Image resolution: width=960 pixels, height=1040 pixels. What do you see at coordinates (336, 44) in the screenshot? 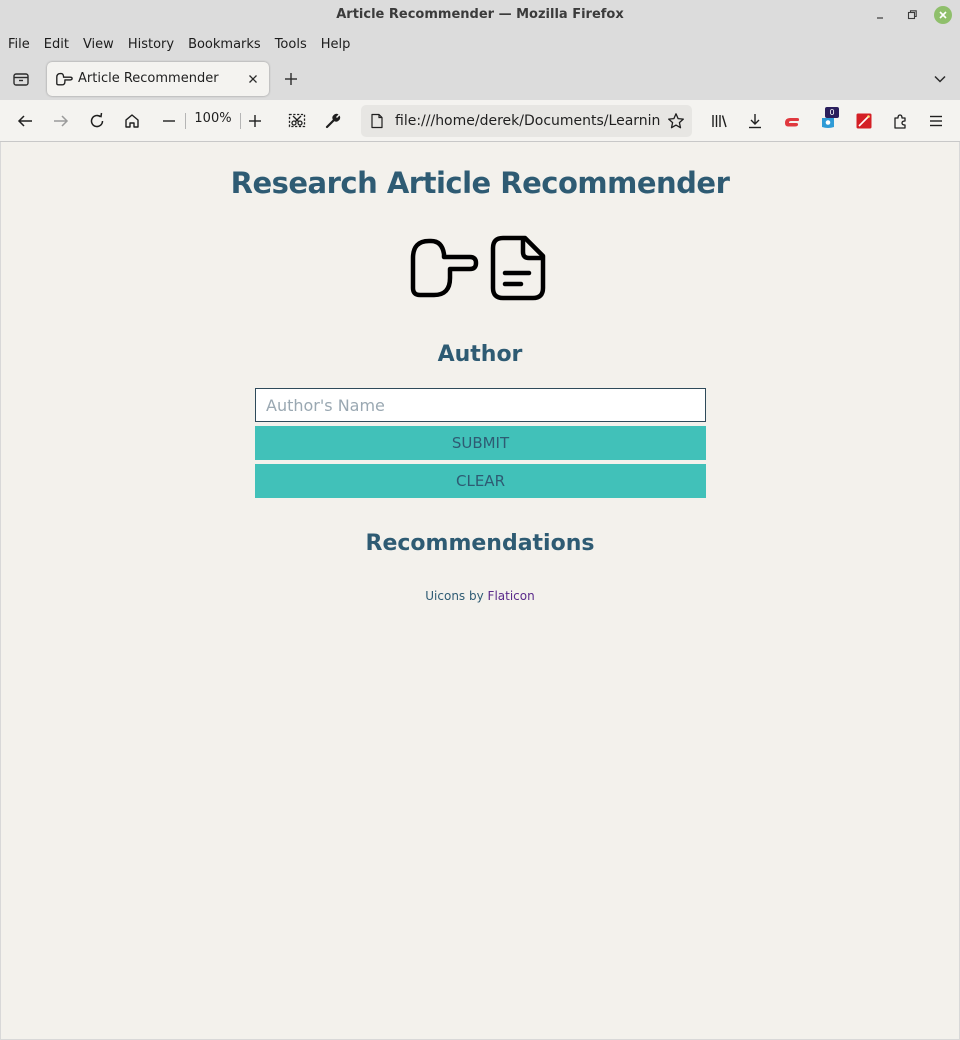
I see `menu-help: Help` at bounding box center [336, 44].